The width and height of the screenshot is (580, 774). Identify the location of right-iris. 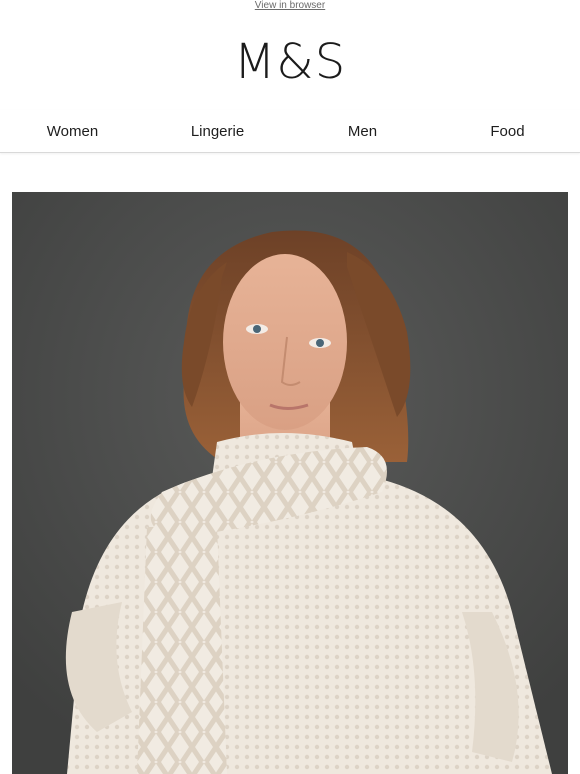
(320, 343).